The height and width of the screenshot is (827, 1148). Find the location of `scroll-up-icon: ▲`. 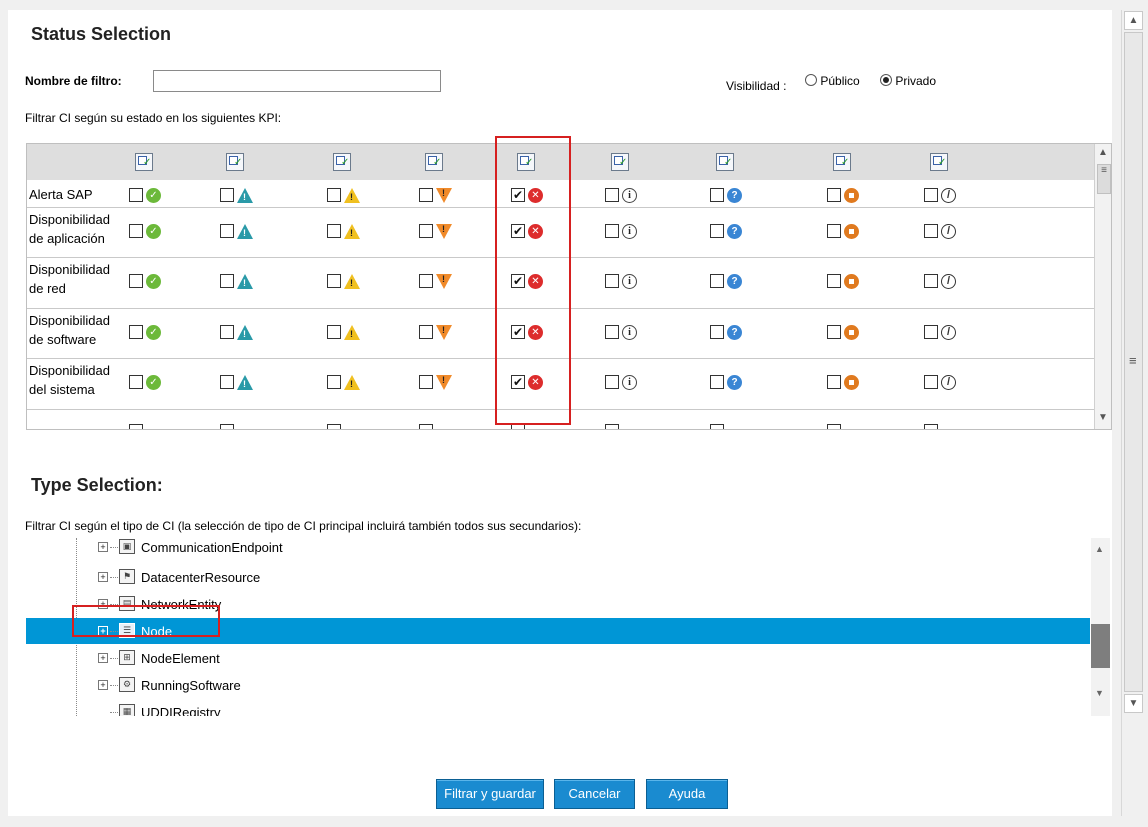

scroll-up-icon: ▲ is located at coordinates (1103, 152).